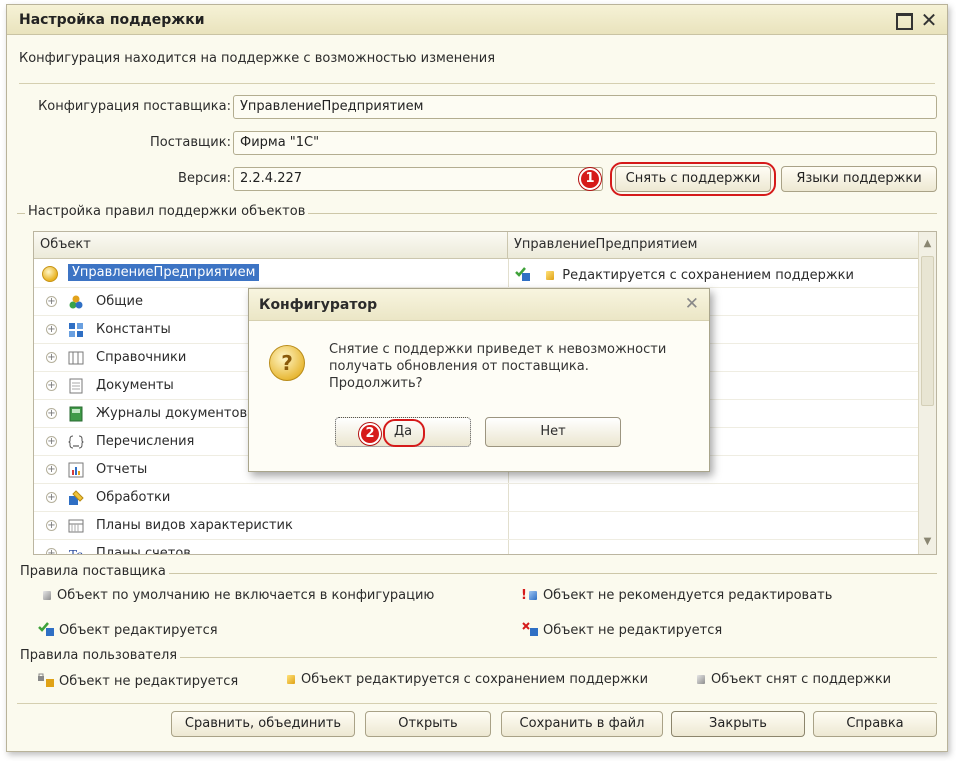  Describe the element at coordinates (119, 301) in the screenshot. I see `row-label: Общие` at that location.